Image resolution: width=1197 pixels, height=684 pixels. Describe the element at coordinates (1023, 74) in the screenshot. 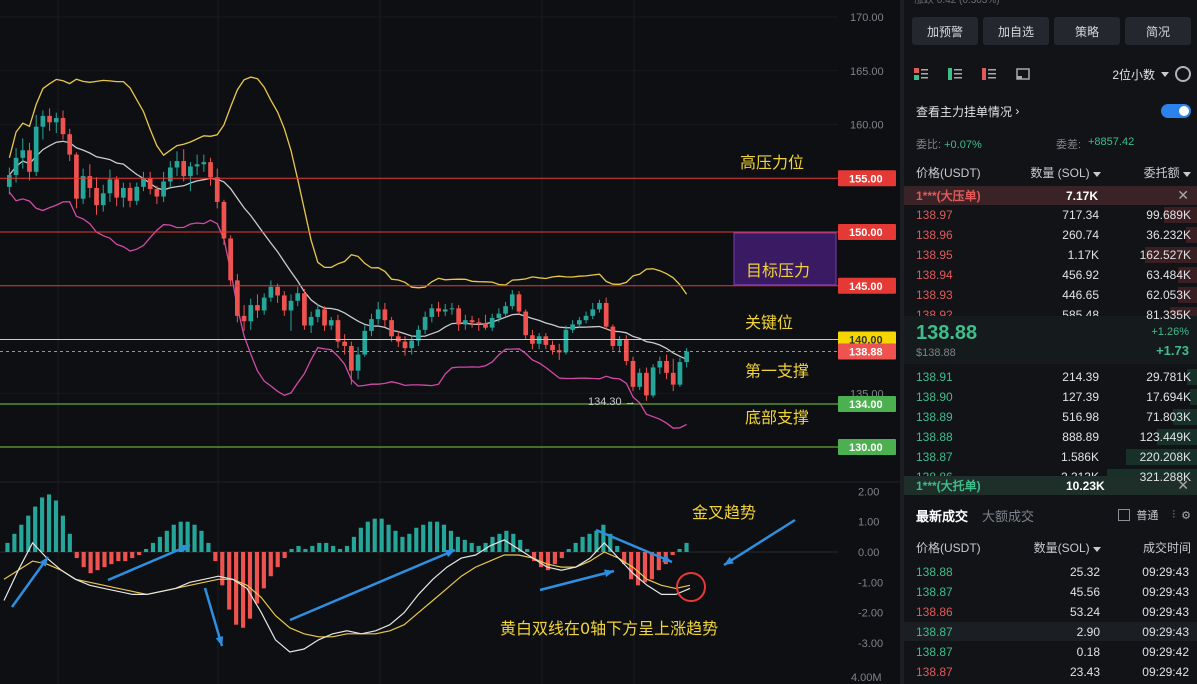

I see `book-mode-icon` at that location.